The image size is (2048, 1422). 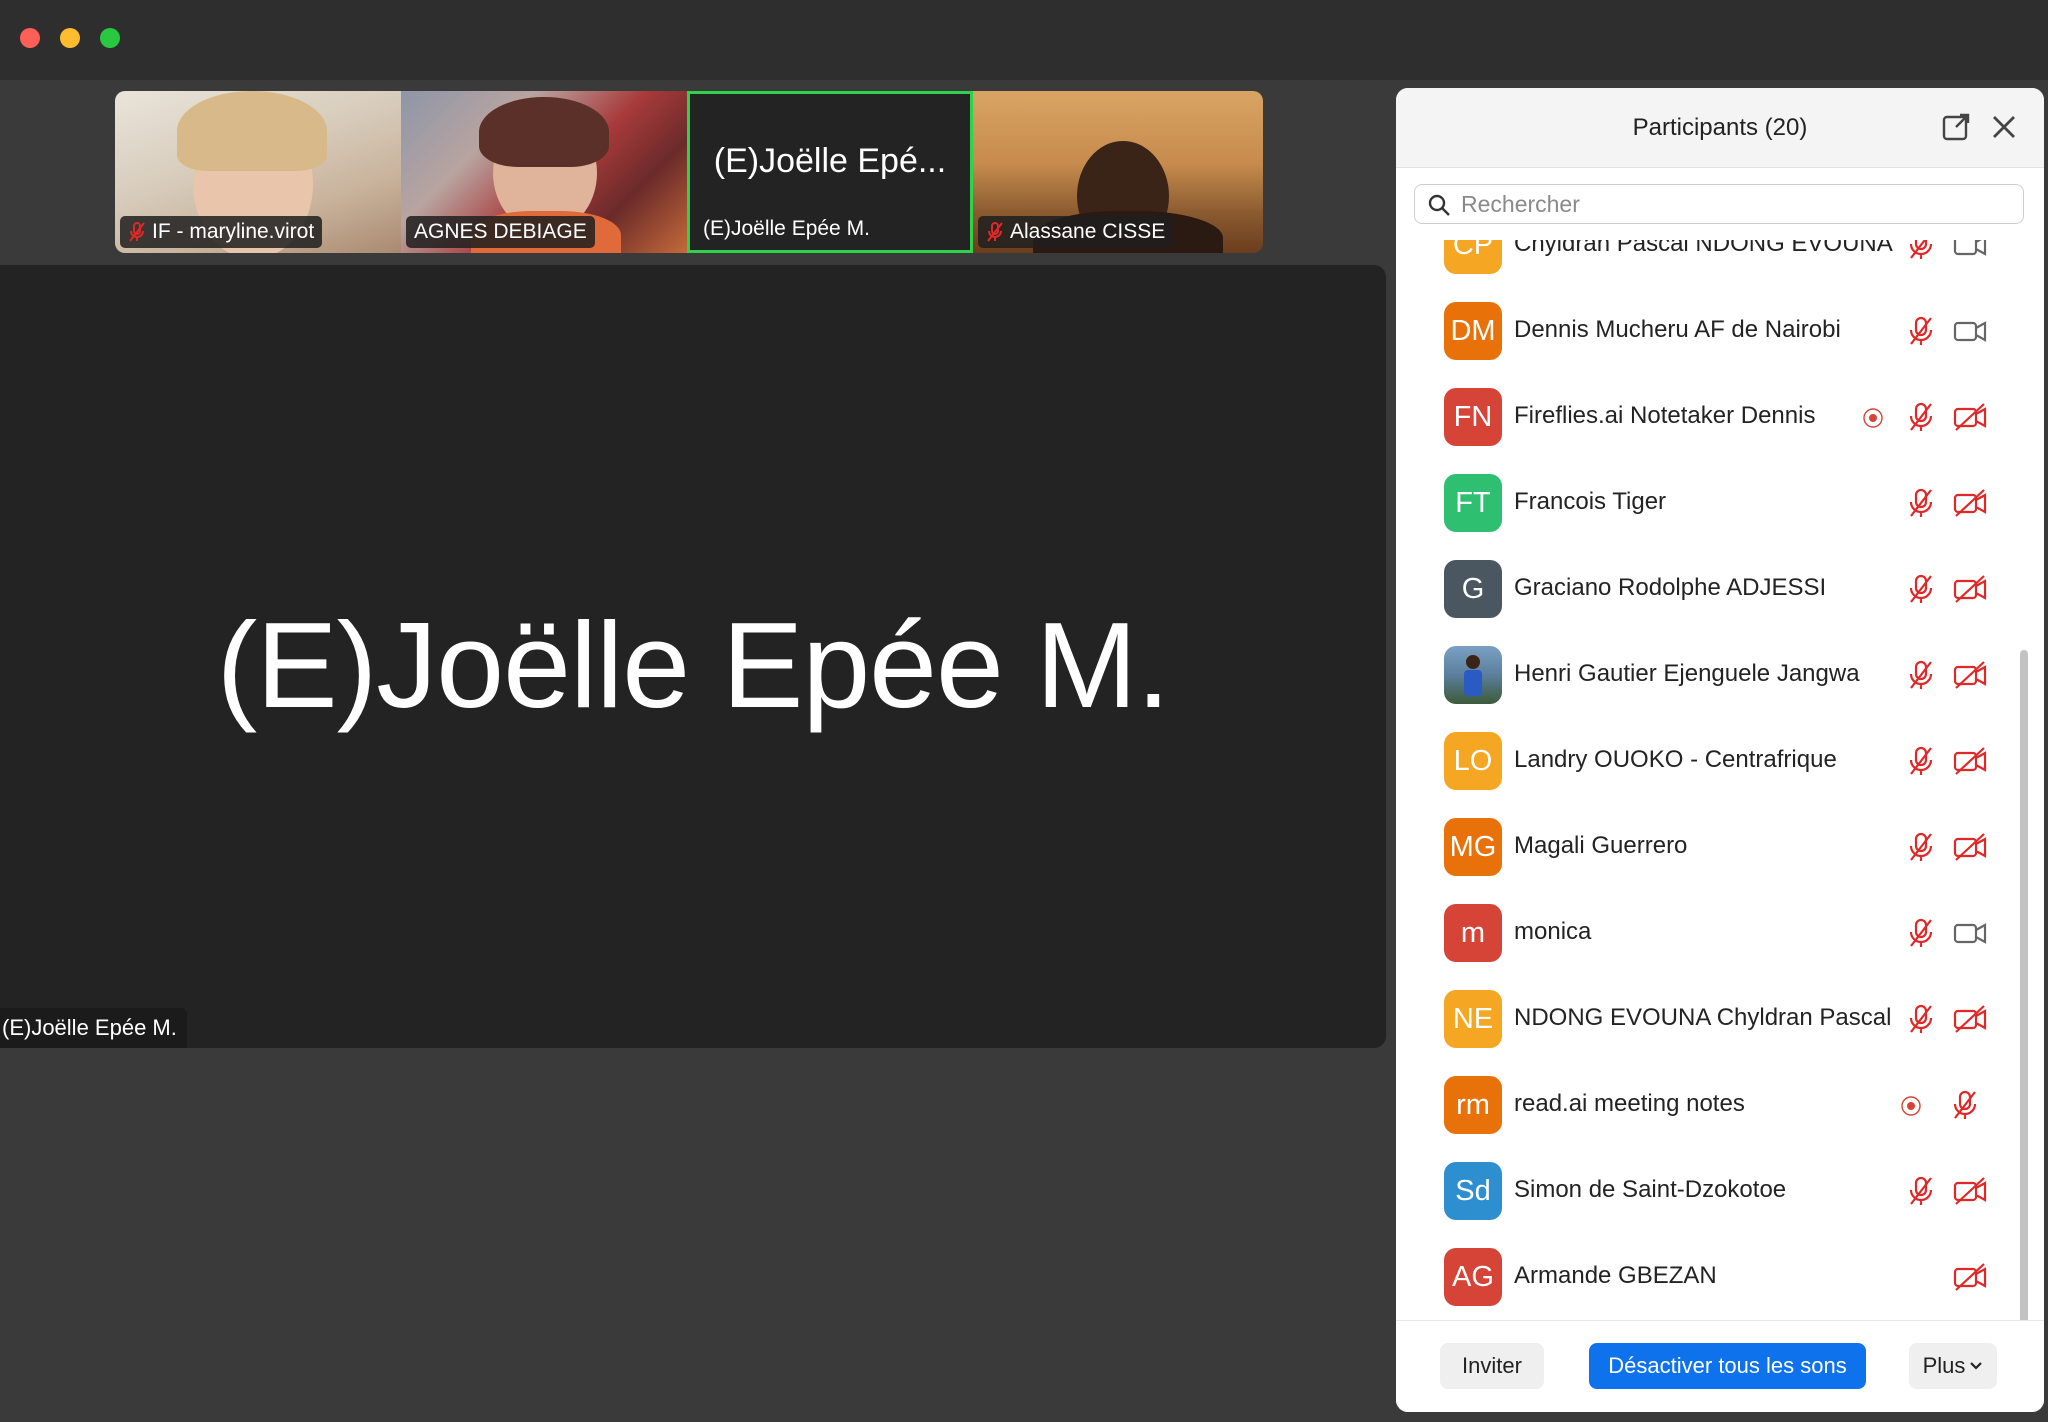 What do you see at coordinates (1944, 1365) in the screenshot?
I see `more-button-label: Plus` at bounding box center [1944, 1365].